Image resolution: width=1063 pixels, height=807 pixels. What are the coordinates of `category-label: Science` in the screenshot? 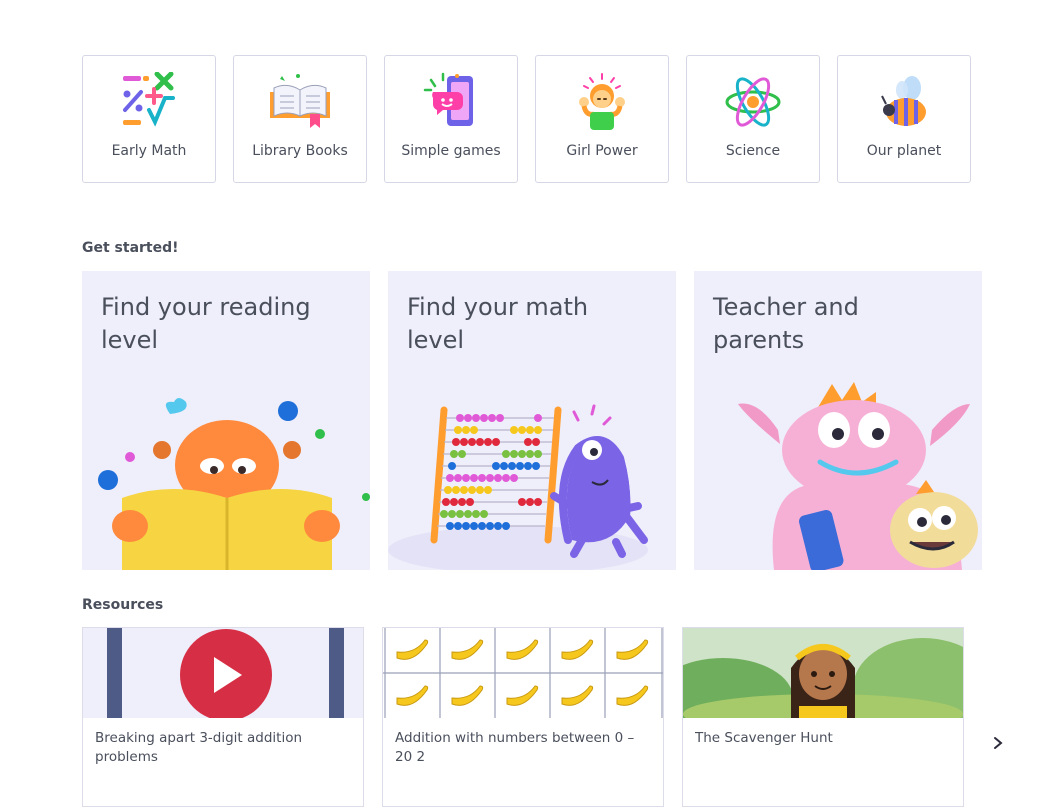 It's located at (753, 151).